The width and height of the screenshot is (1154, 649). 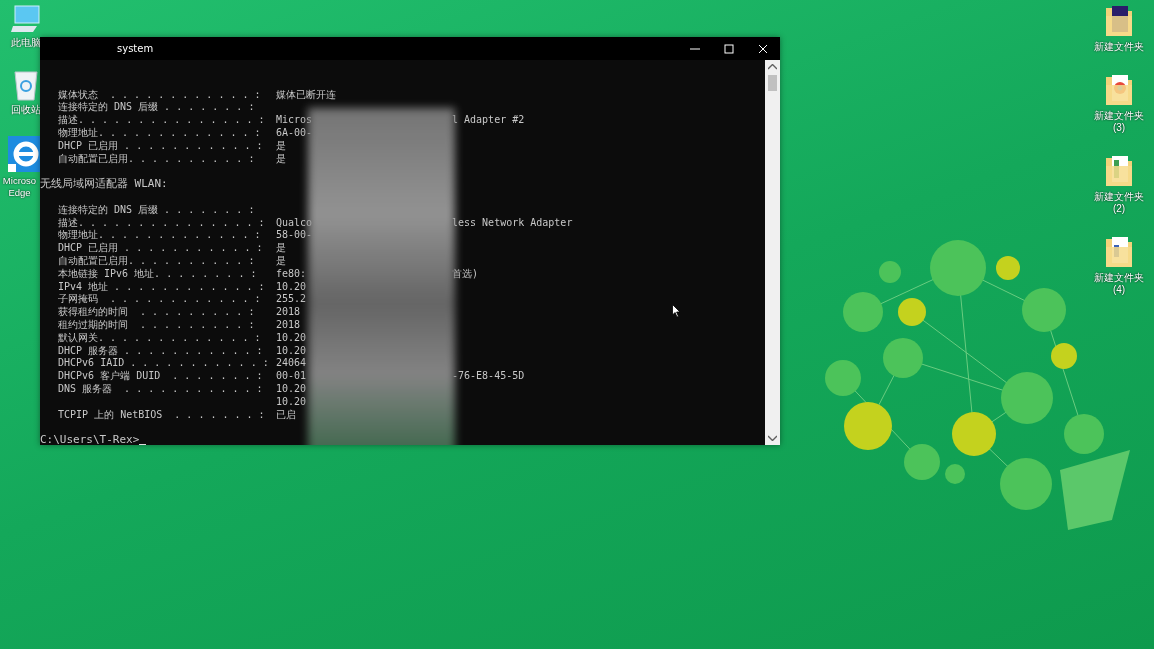 What do you see at coordinates (676, 311) in the screenshot?
I see `mouse-cursor-icon` at bounding box center [676, 311].